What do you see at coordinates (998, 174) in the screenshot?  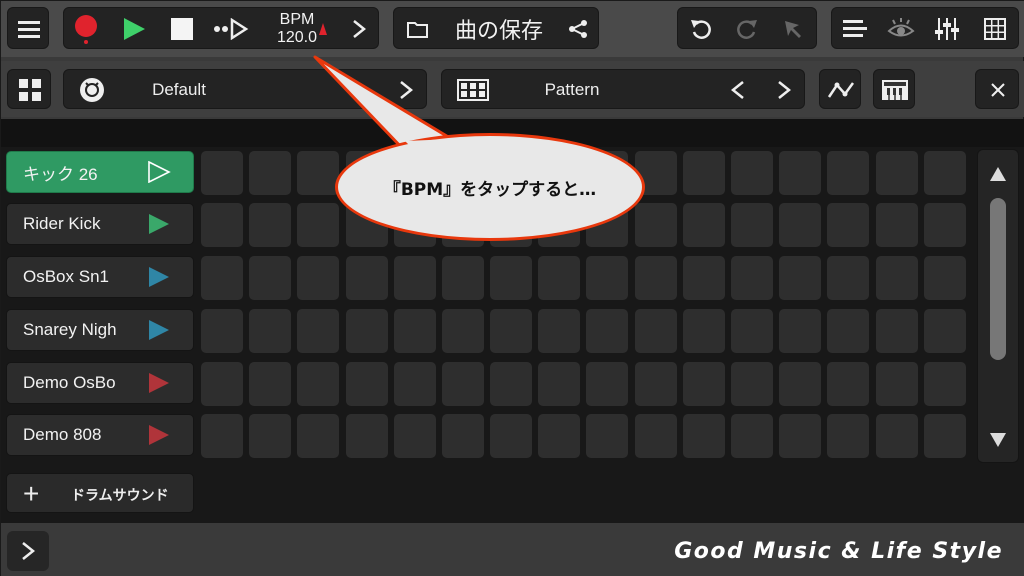 I see `arrow-up-icon` at bounding box center [998, 174].